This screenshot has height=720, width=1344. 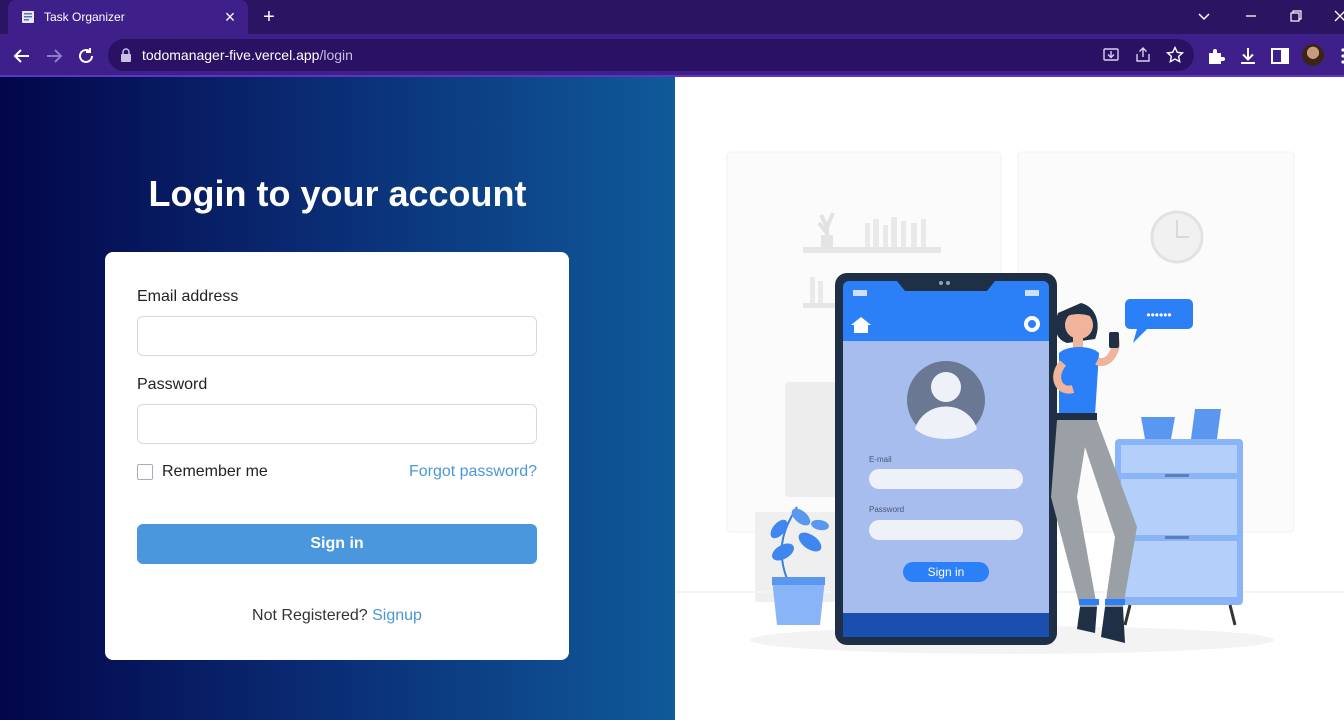 What do you see at coordinates (1216, 56) in the screenshot?
I see `extensions-puzzle-icon` at bounding box center [1216, 56].